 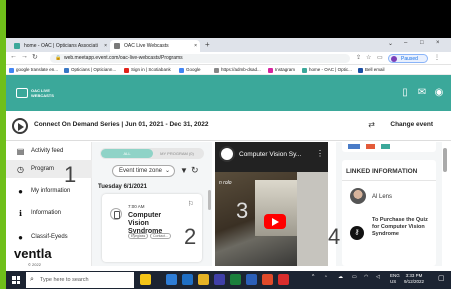 What do you see at coordinates (283, 279) in the screenshot?
I see `acrobat-icon` at bounding box center [283, 279].